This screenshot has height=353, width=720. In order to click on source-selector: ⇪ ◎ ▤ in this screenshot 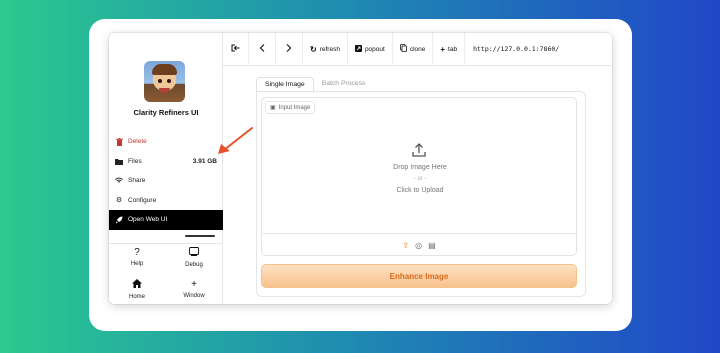, I will do `click(419, 244)`.